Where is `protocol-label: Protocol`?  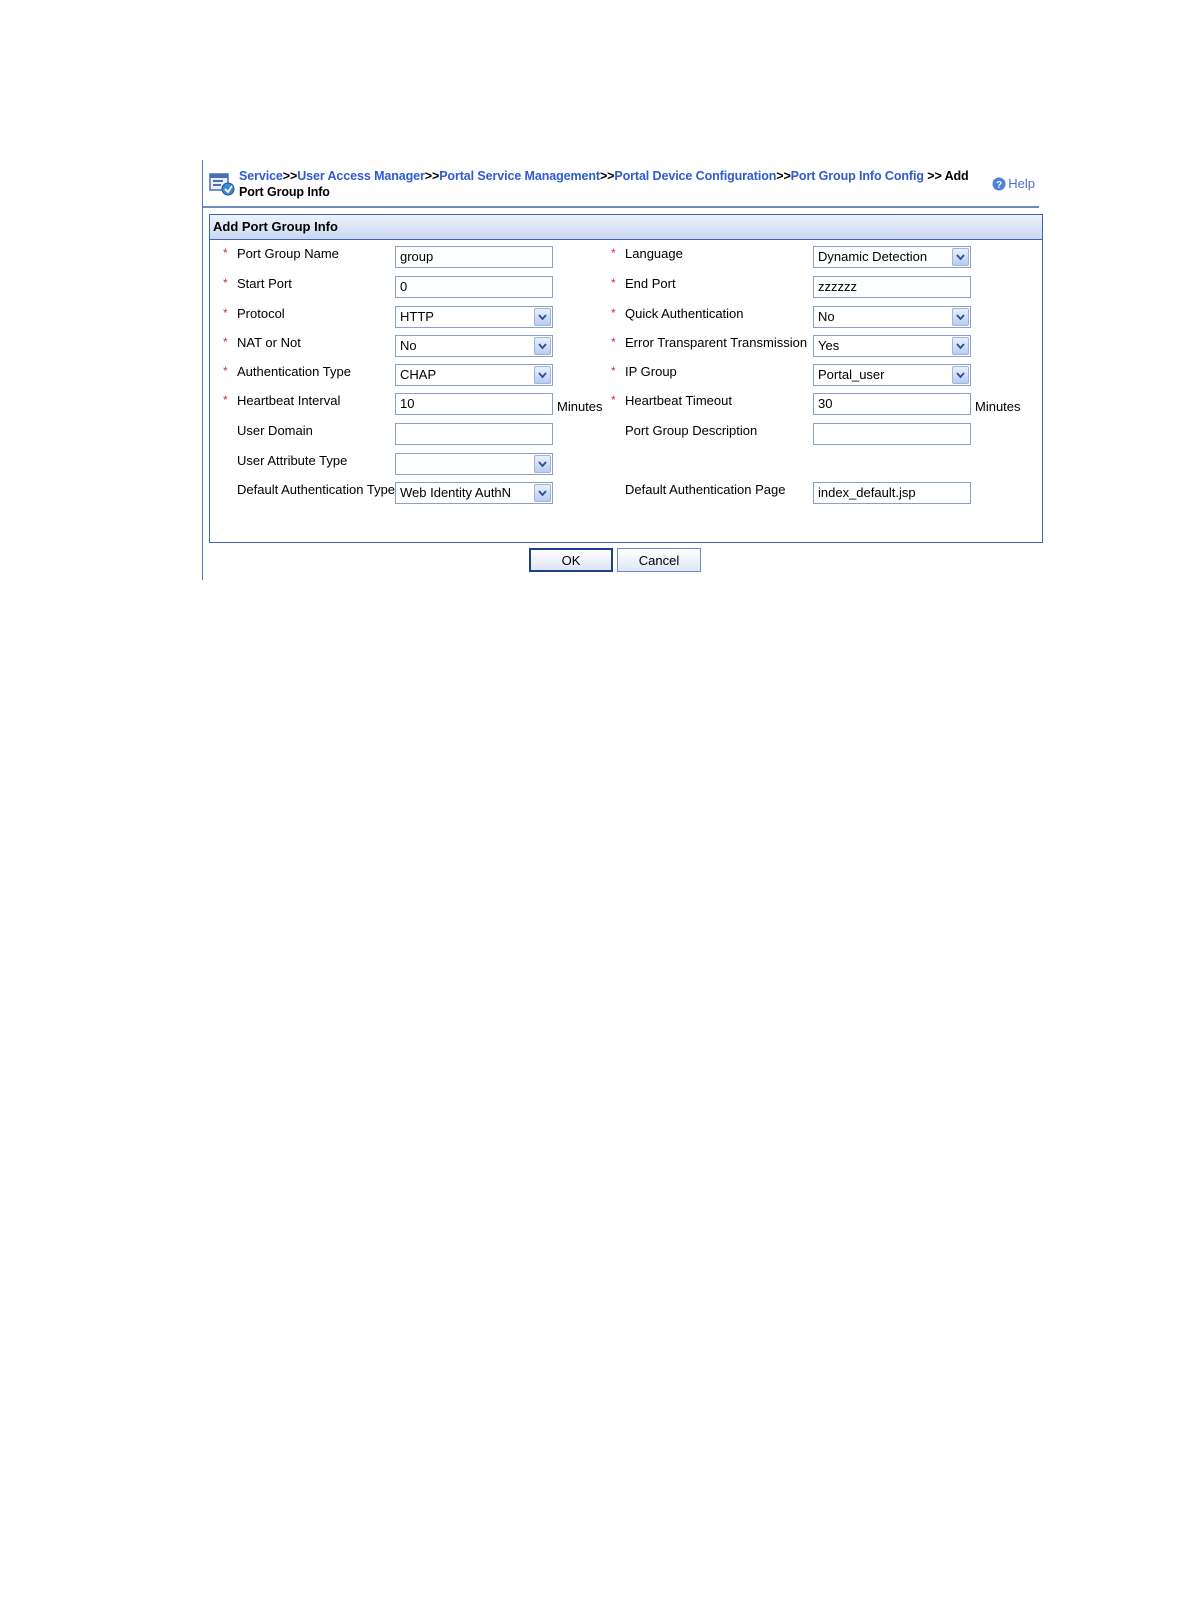 protocol-label: Protocol is located at coordinates (261, 313).